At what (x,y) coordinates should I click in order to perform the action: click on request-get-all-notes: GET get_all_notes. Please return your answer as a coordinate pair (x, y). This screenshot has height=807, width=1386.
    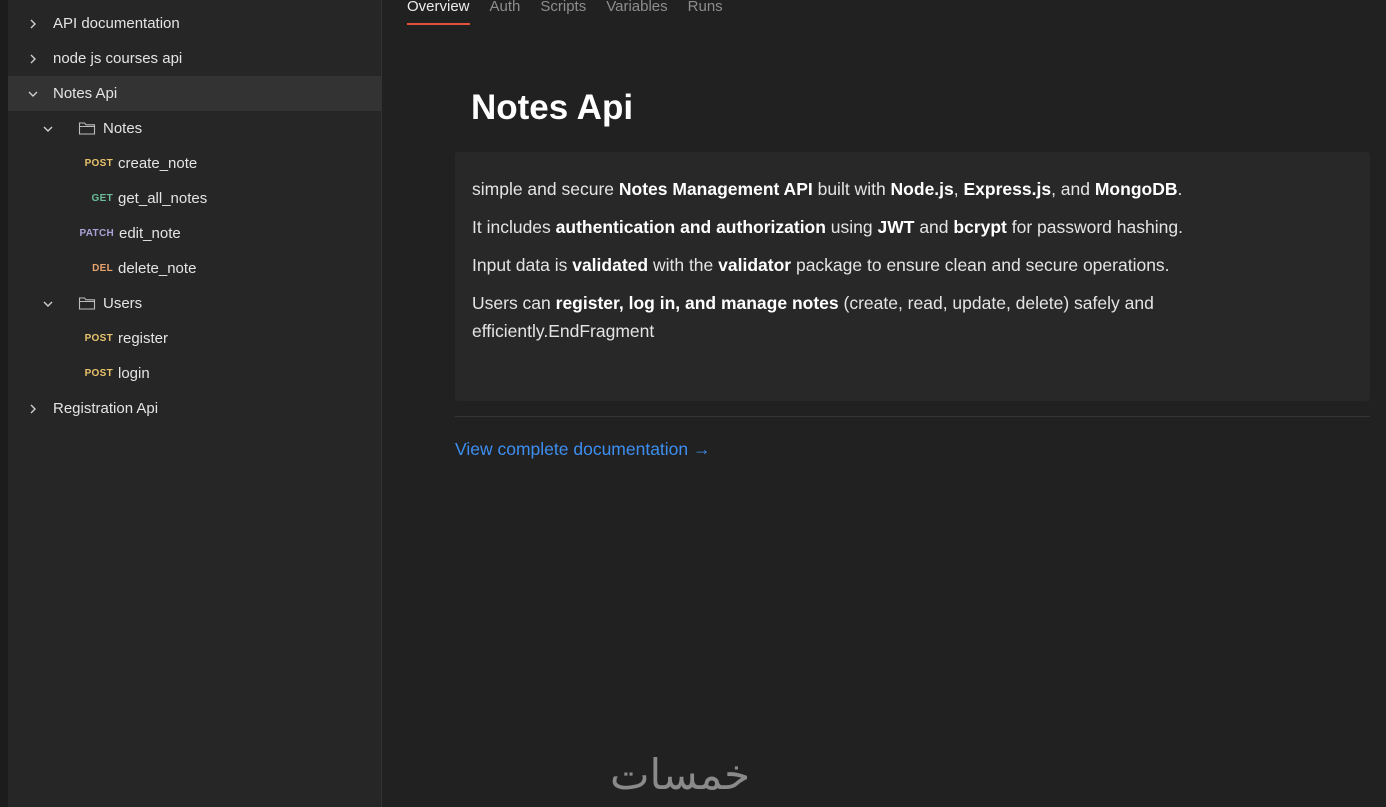
    Looking at the image, I should click on (194, 198).